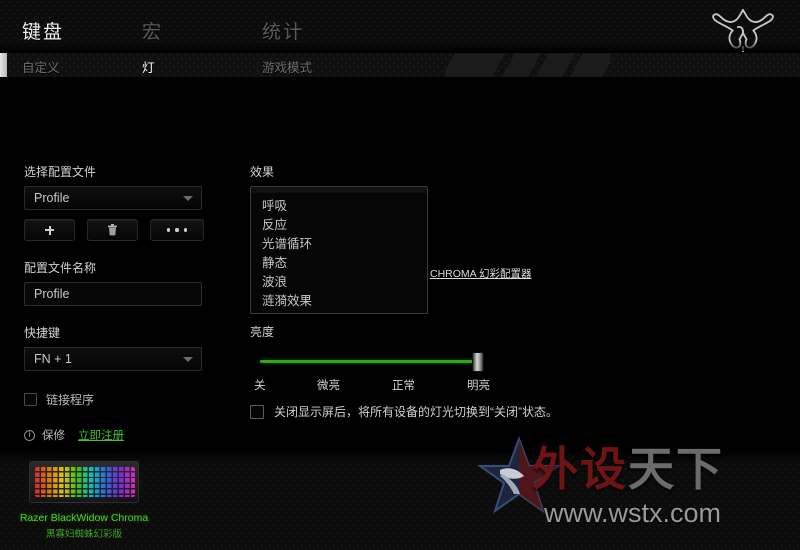 The height and width of the screenshot is (550, 800). What do you see at coordinates (113, 198) in the screenshot?
I see `profile-select: Profile` at bounding box center [113, 198].